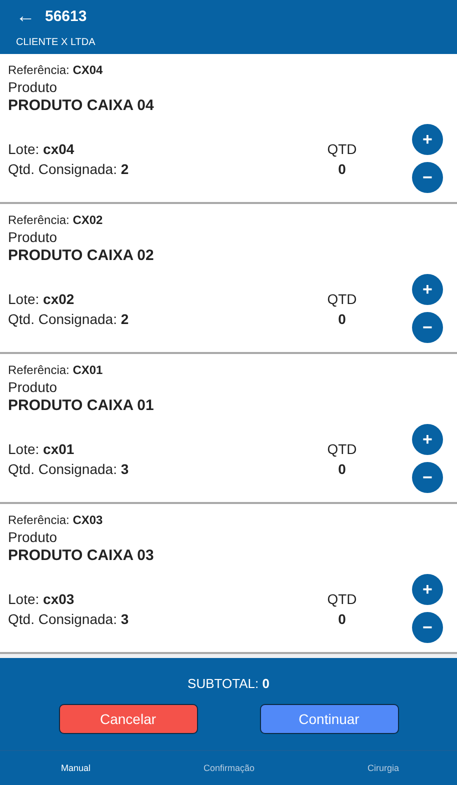  I want to click on lot-text: Lote: cx02, so click(42, 299).